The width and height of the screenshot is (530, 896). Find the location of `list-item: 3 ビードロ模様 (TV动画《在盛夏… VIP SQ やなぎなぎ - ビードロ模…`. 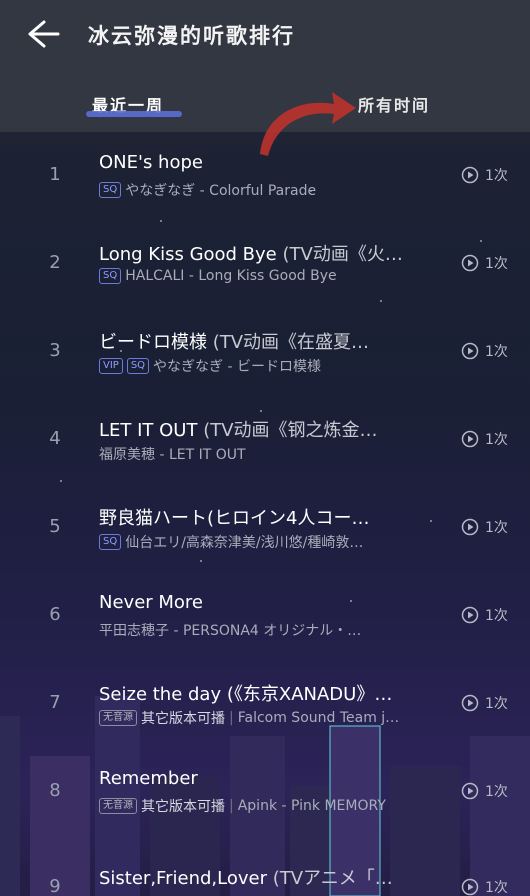

list-item: 3 ビードロ模様 (TV动画《在盛夏… VIP SQ やなぎなぎ - ビードロ模… is located at coordinates (265, 352).